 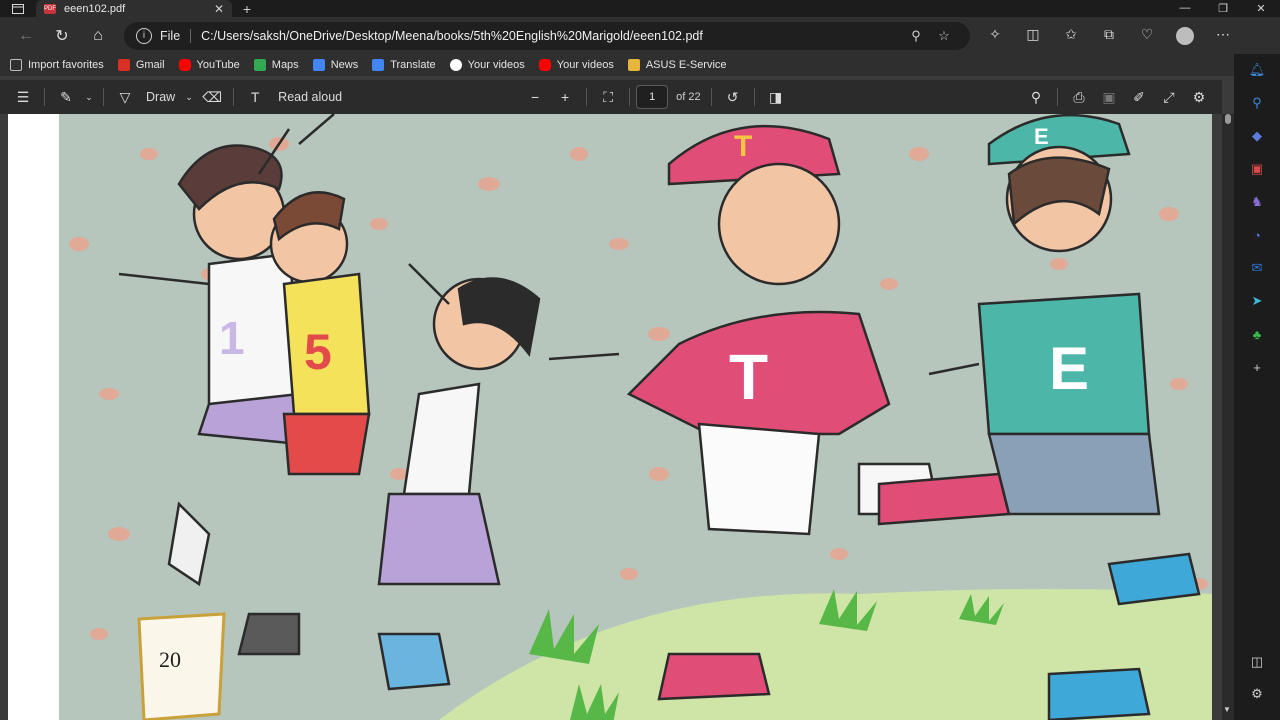 What do you see at coordinates (57, 65) in the screenshot?
I see `bookmark-item: Import favorites` at bounding box center [57, 65].